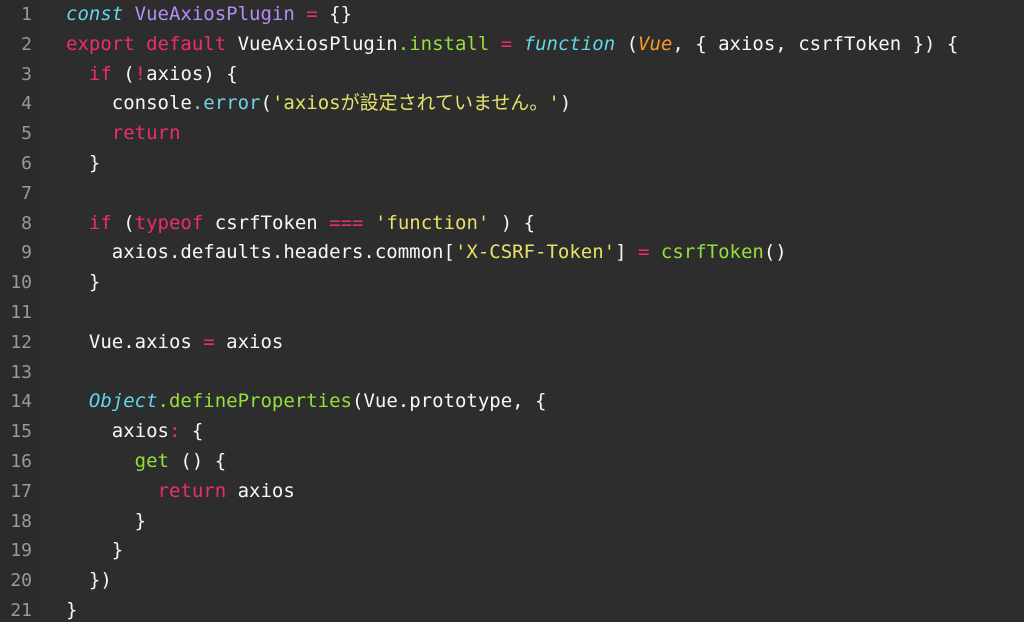 The width and height of the screenshot is (1024, 622). I want to click on code-line: 10 }, so click(512, 283).